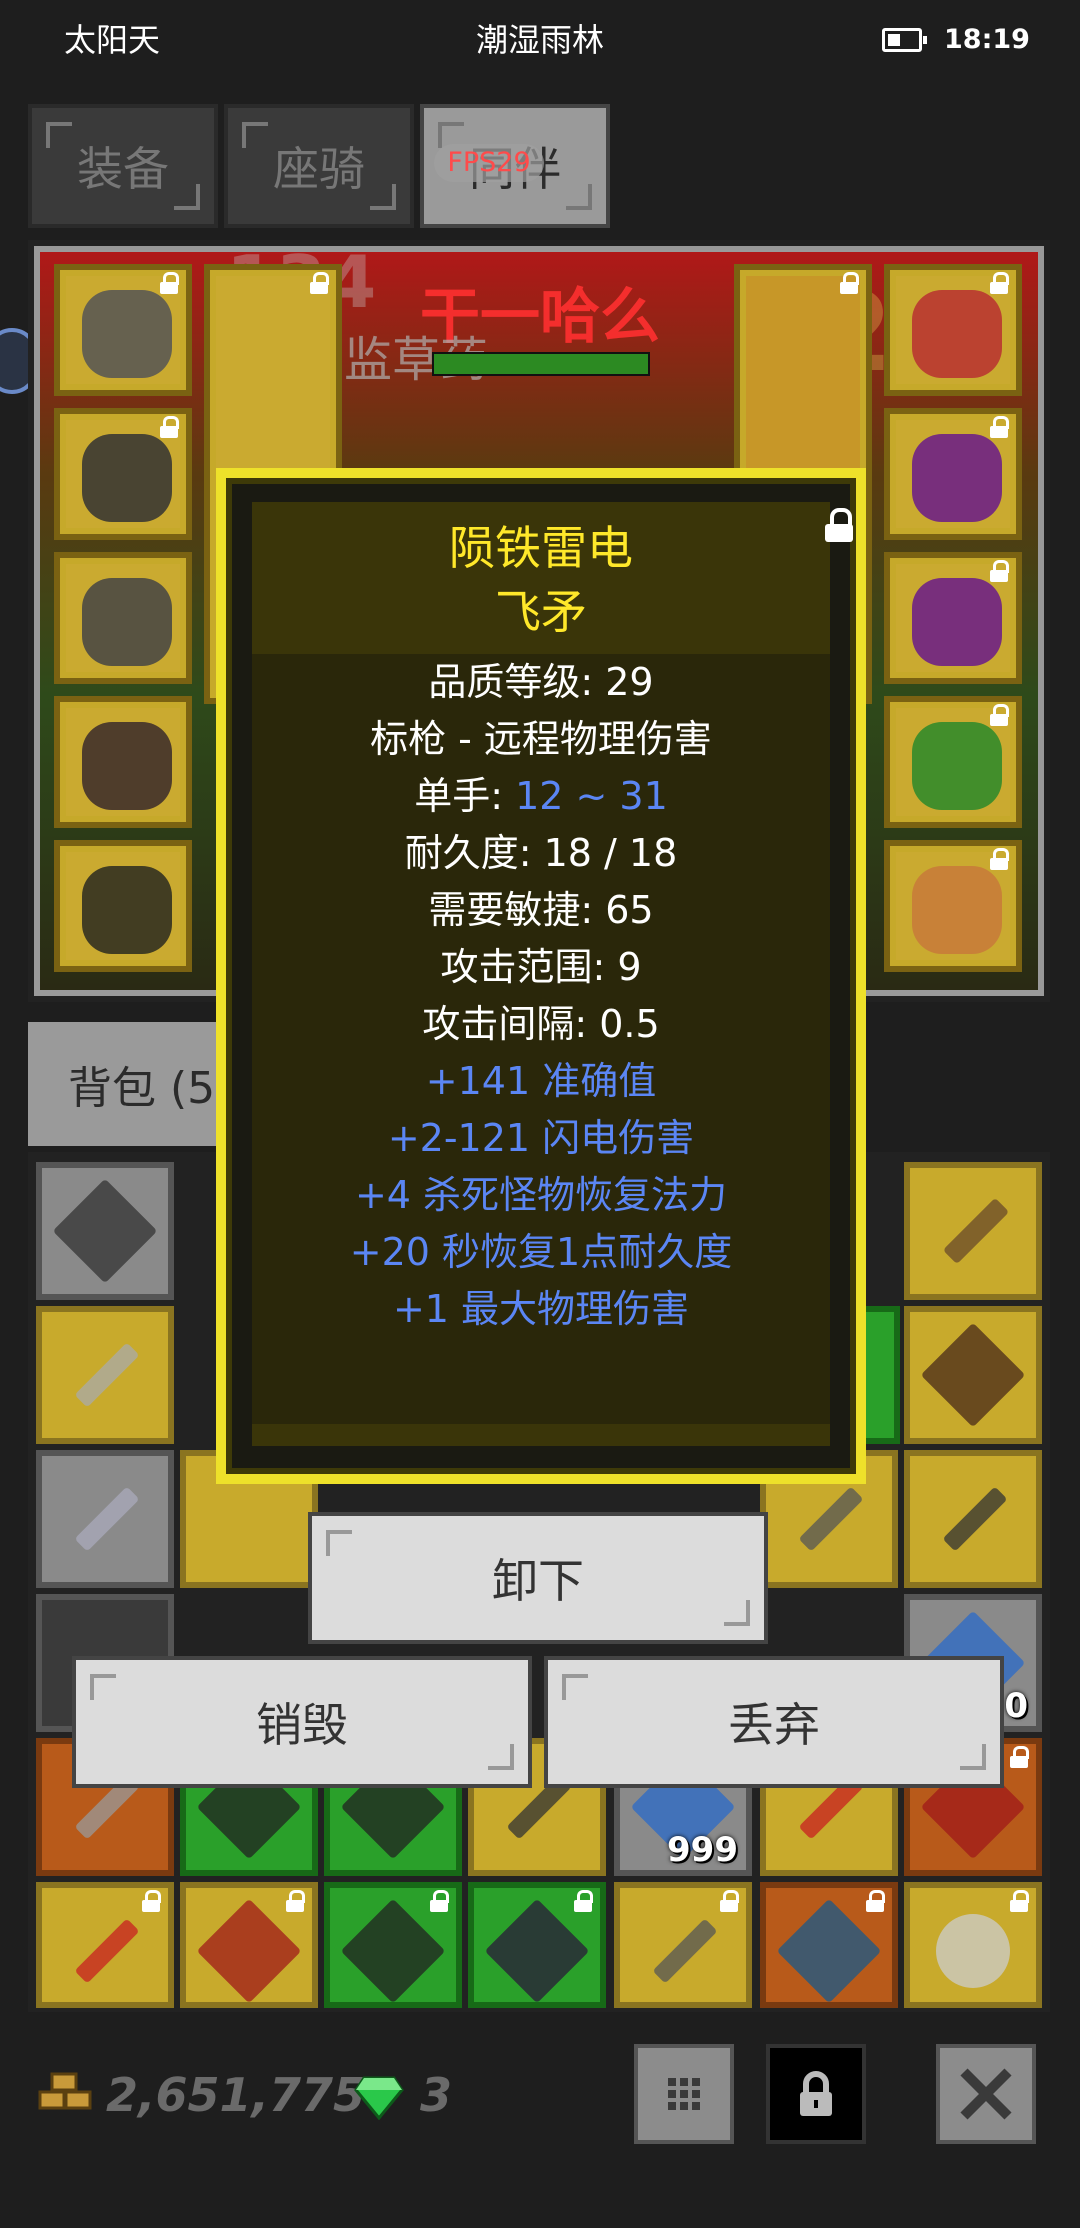  I want to click on equip-slot-gloves, so click(123, 618).